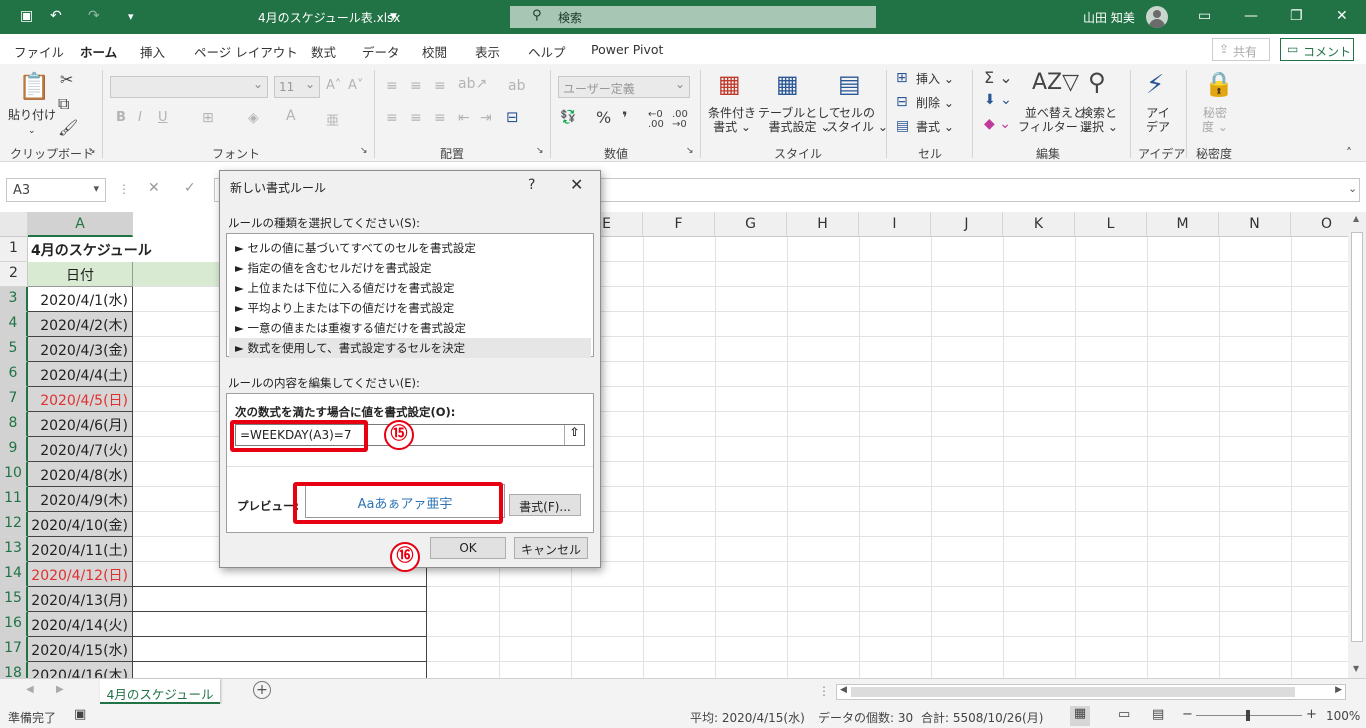 This screenshot has height=728, width=1366. What do you see at coordinates (14, 299) in the screenshot?
I see `row-header: 3` at bounding box center [14, 299].